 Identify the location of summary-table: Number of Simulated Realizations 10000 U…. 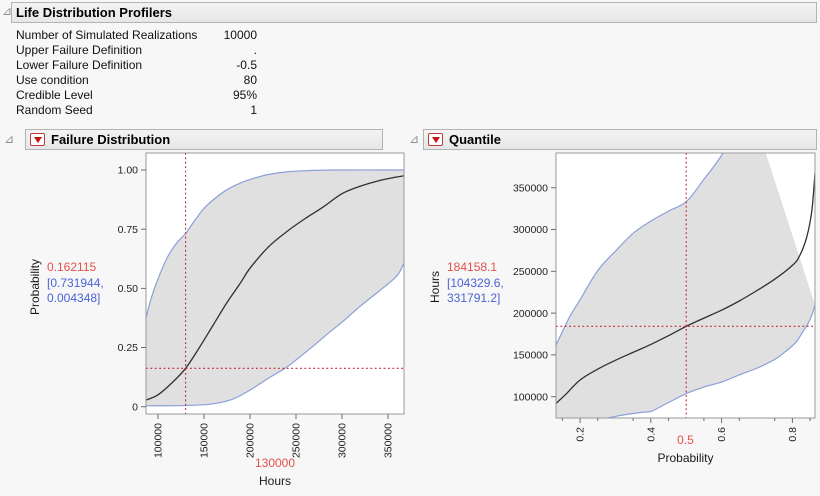
(136, 73).